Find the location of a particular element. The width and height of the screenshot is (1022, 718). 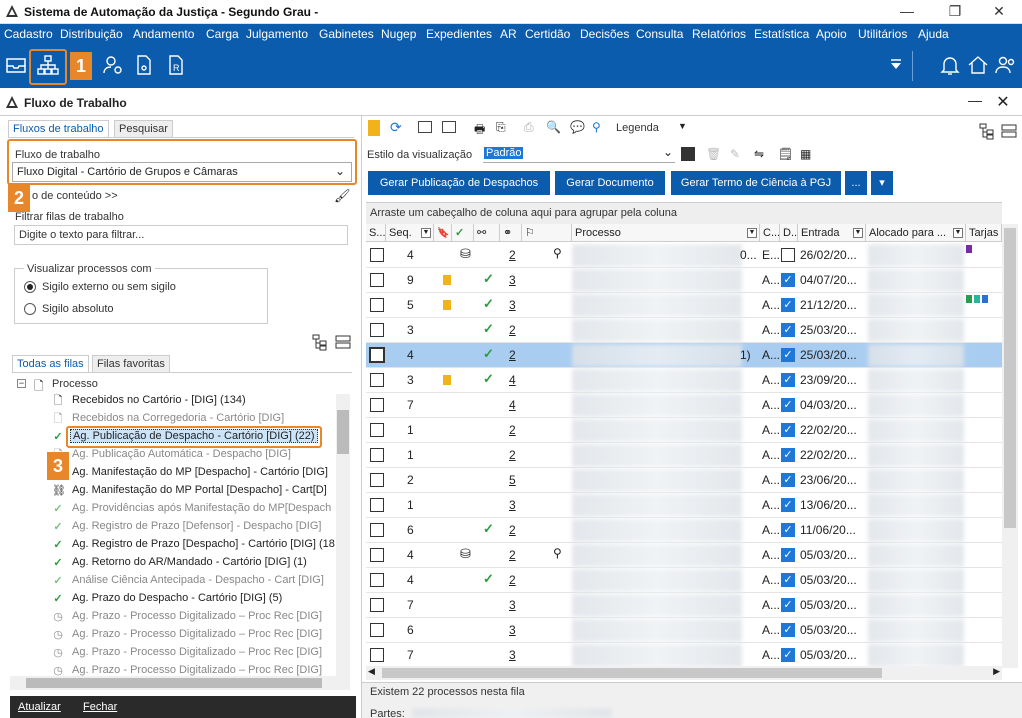

generate-dispatch-publication-button: Gerar Publicação de Despachos is located at coordinates (459, 183).